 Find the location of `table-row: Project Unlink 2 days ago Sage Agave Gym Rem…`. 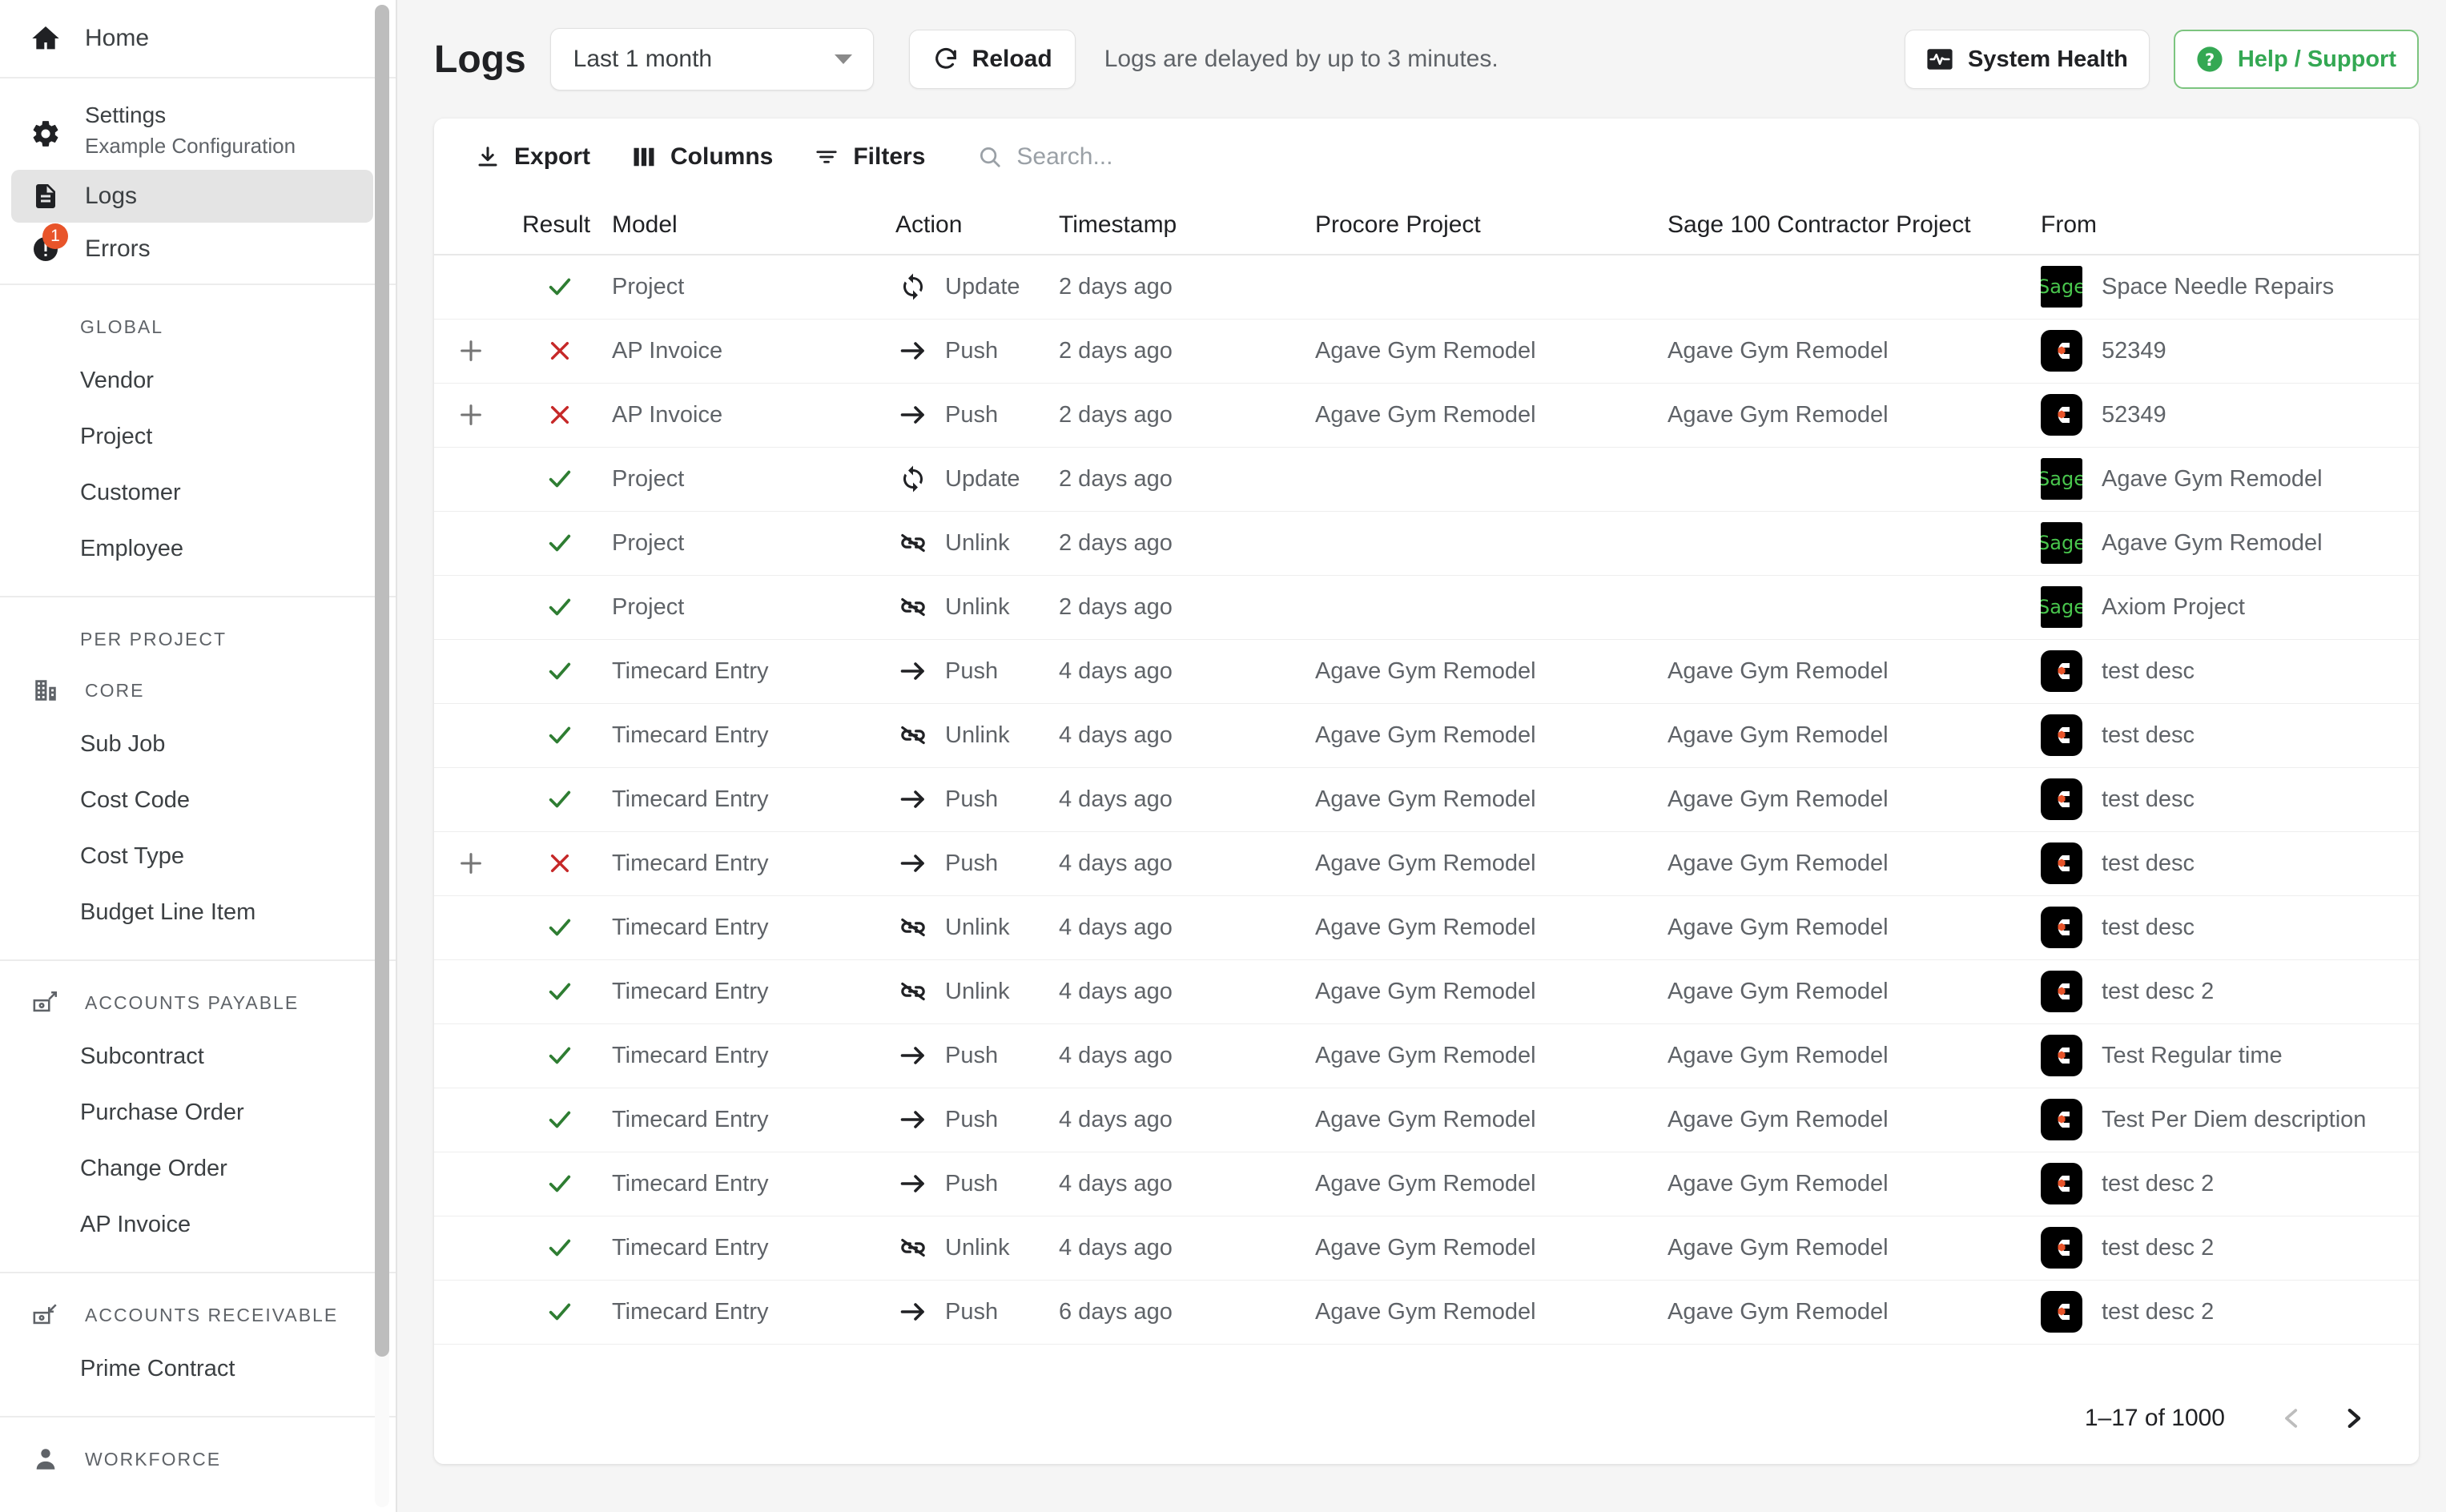

table-row: Project Unlink 2 days ago Sage Agave Gym Rem… is located at coordinates (1426, 543).